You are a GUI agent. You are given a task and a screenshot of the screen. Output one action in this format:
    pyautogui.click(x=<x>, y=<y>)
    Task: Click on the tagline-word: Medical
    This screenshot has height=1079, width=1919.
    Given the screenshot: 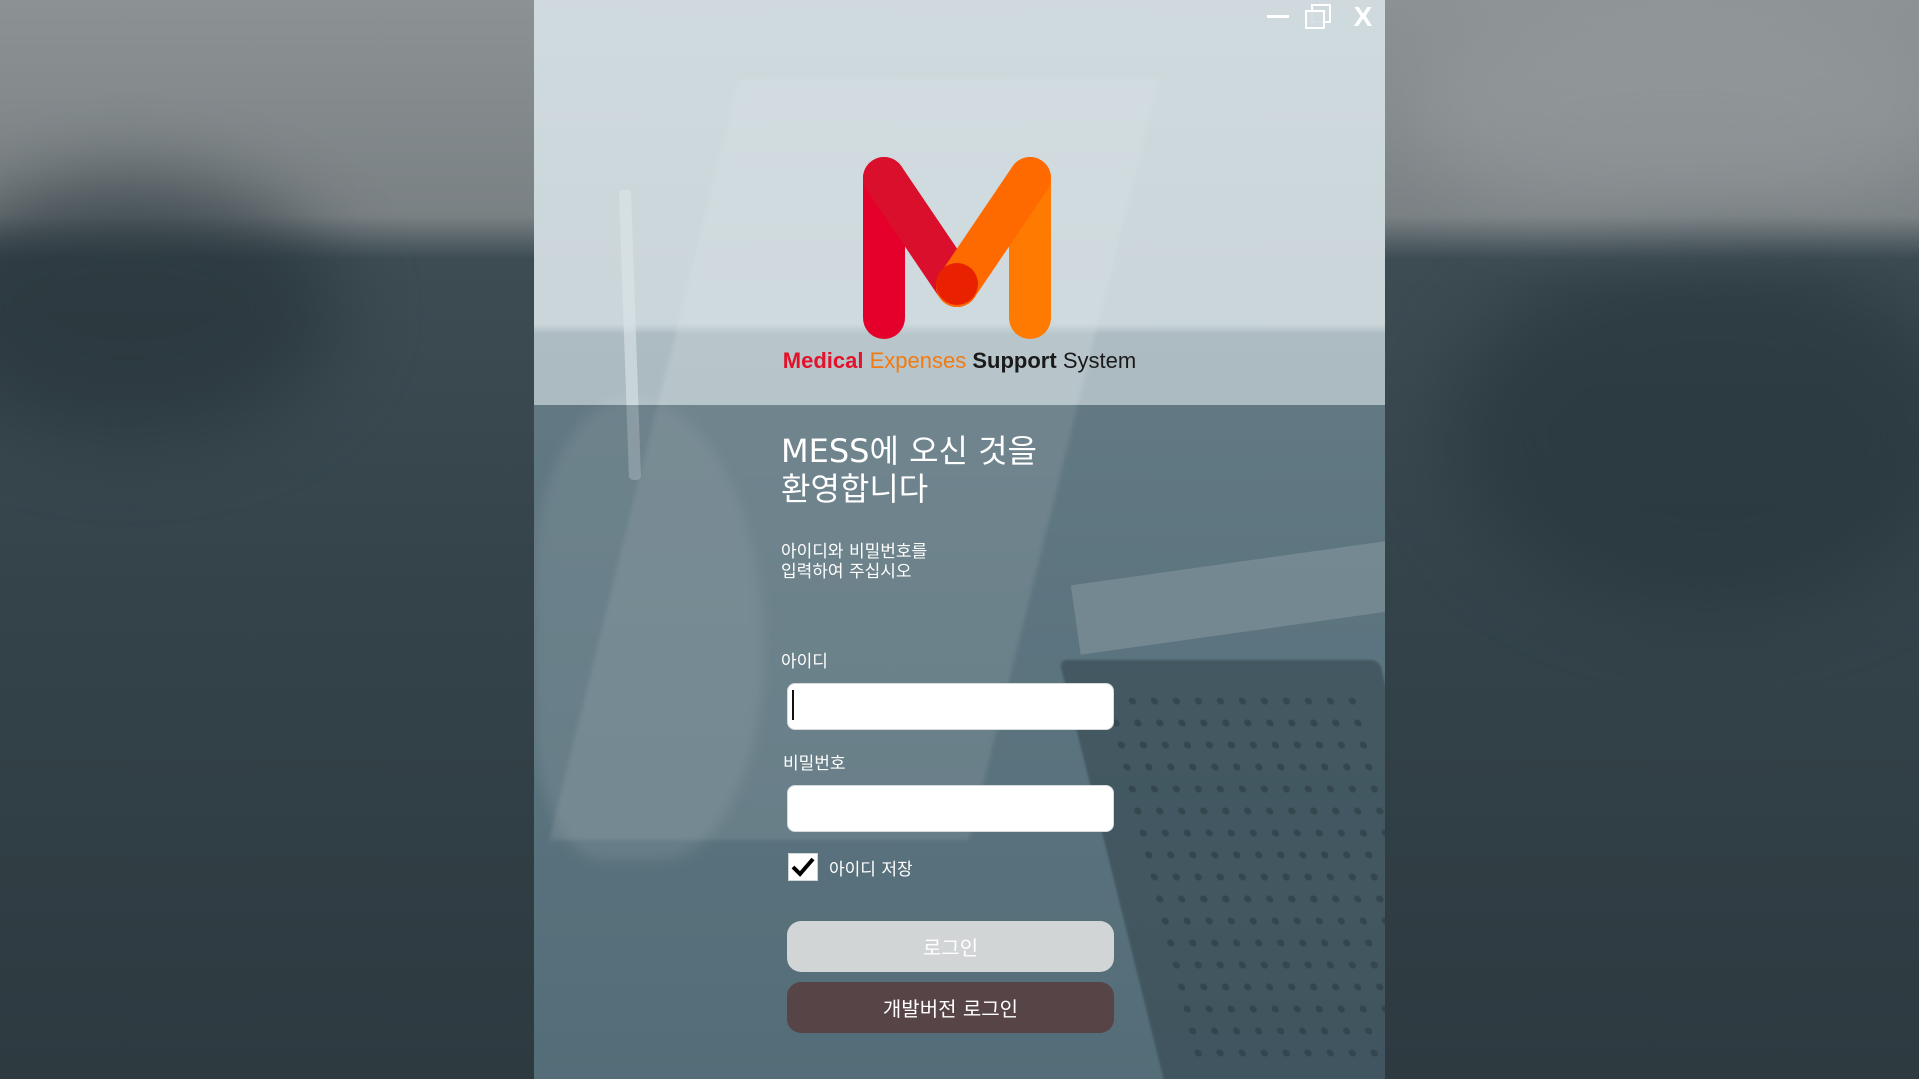 What is the action you would take?
    pyautogui.click(x=823, y=360)
    